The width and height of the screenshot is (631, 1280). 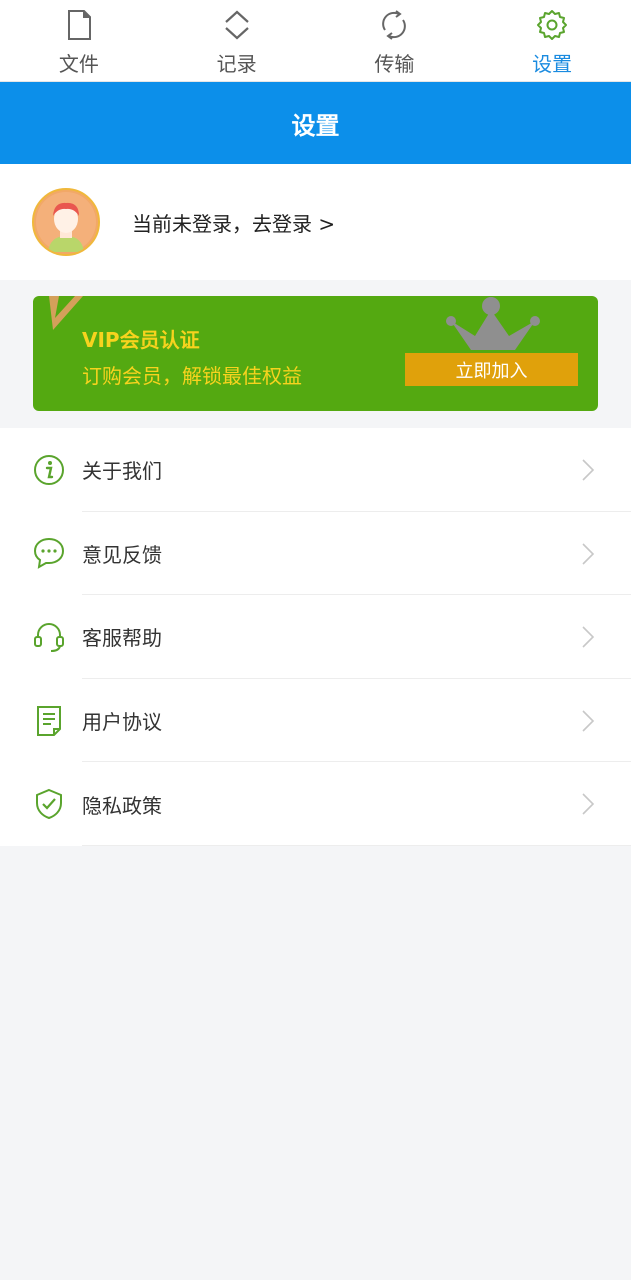 I want to click on headset-icon, so click(x=49, y=637).